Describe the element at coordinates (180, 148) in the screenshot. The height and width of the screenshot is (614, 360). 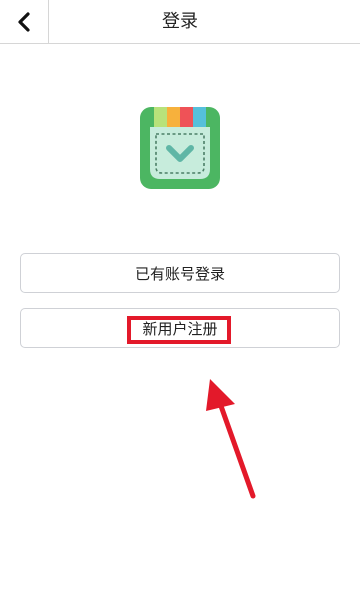
I see `app-logo-icon` at that location.